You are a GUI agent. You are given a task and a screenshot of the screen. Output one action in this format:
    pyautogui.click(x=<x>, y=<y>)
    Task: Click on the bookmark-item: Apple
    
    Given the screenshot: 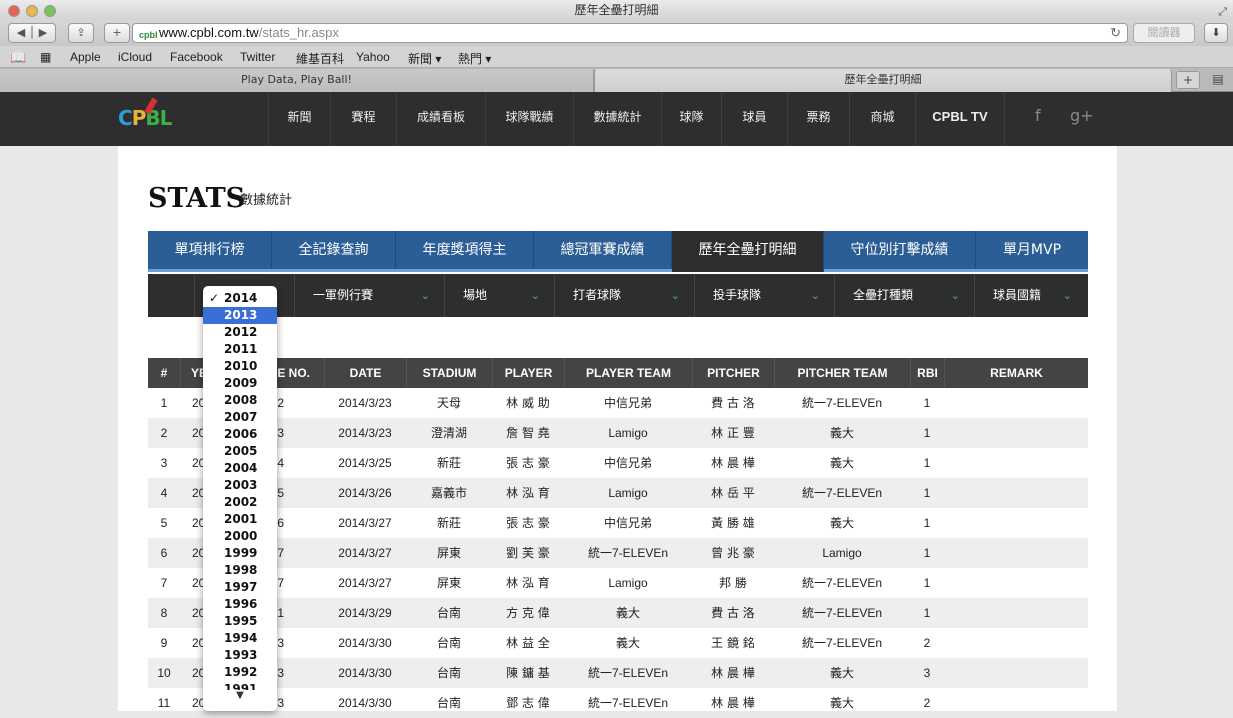 What is the action you would take?
    pyautogui.click(x=85, y=57)
    